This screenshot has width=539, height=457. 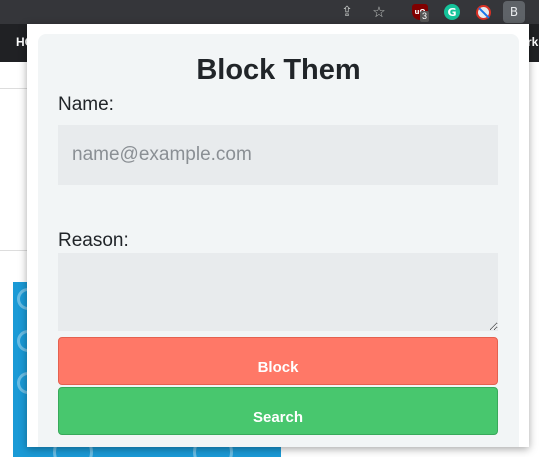 I want to click on ublock-extension-button: uO 3, so click(x=420, y=12).